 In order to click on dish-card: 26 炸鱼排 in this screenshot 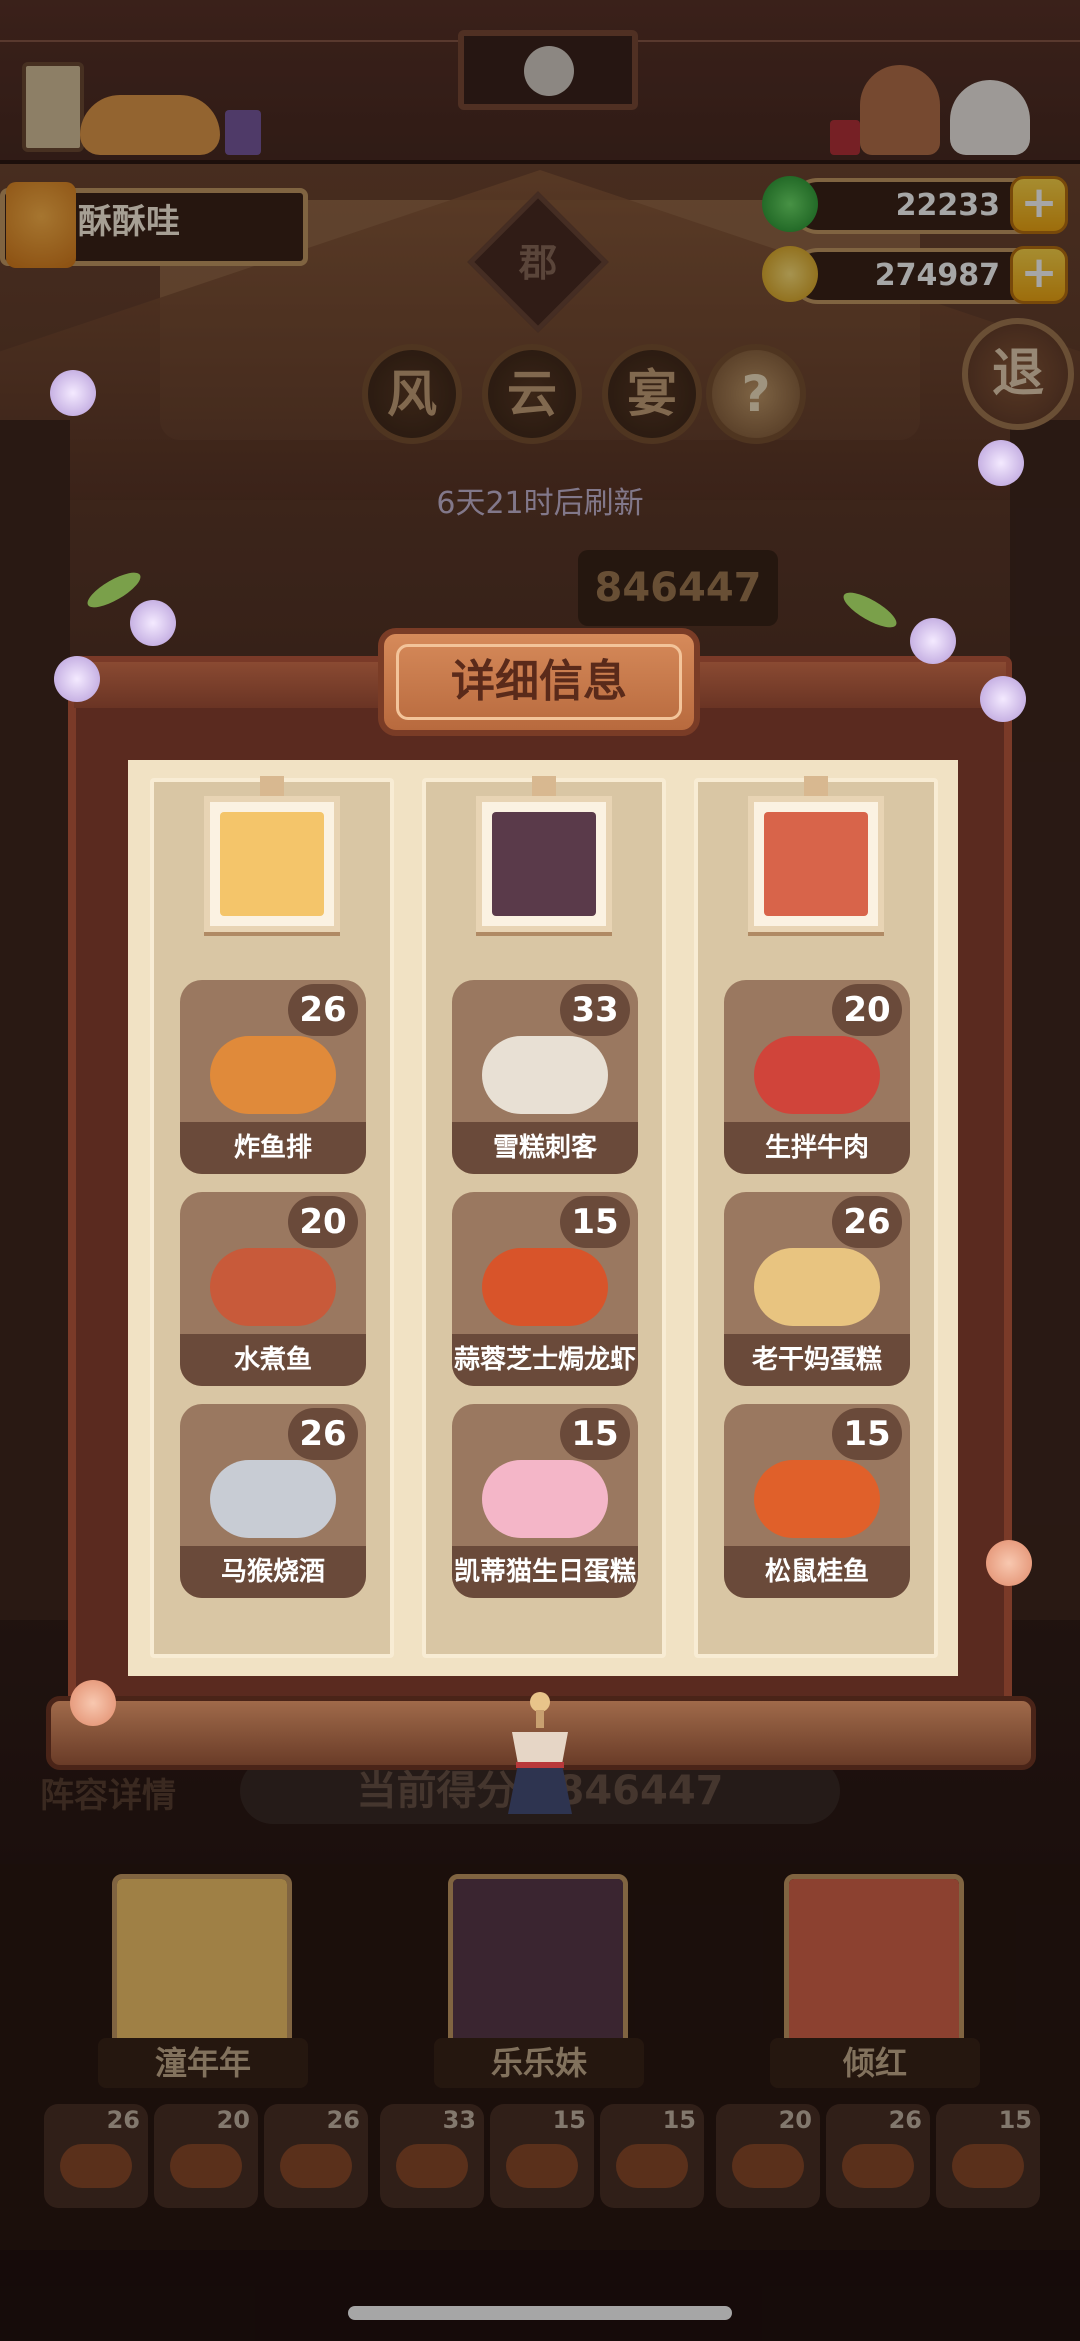, I will do `click(273, 1077)`.